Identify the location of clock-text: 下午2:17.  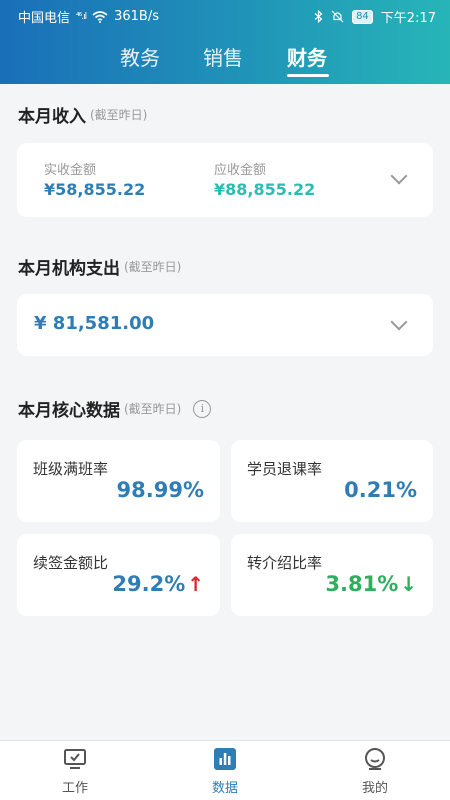
(408, 18).